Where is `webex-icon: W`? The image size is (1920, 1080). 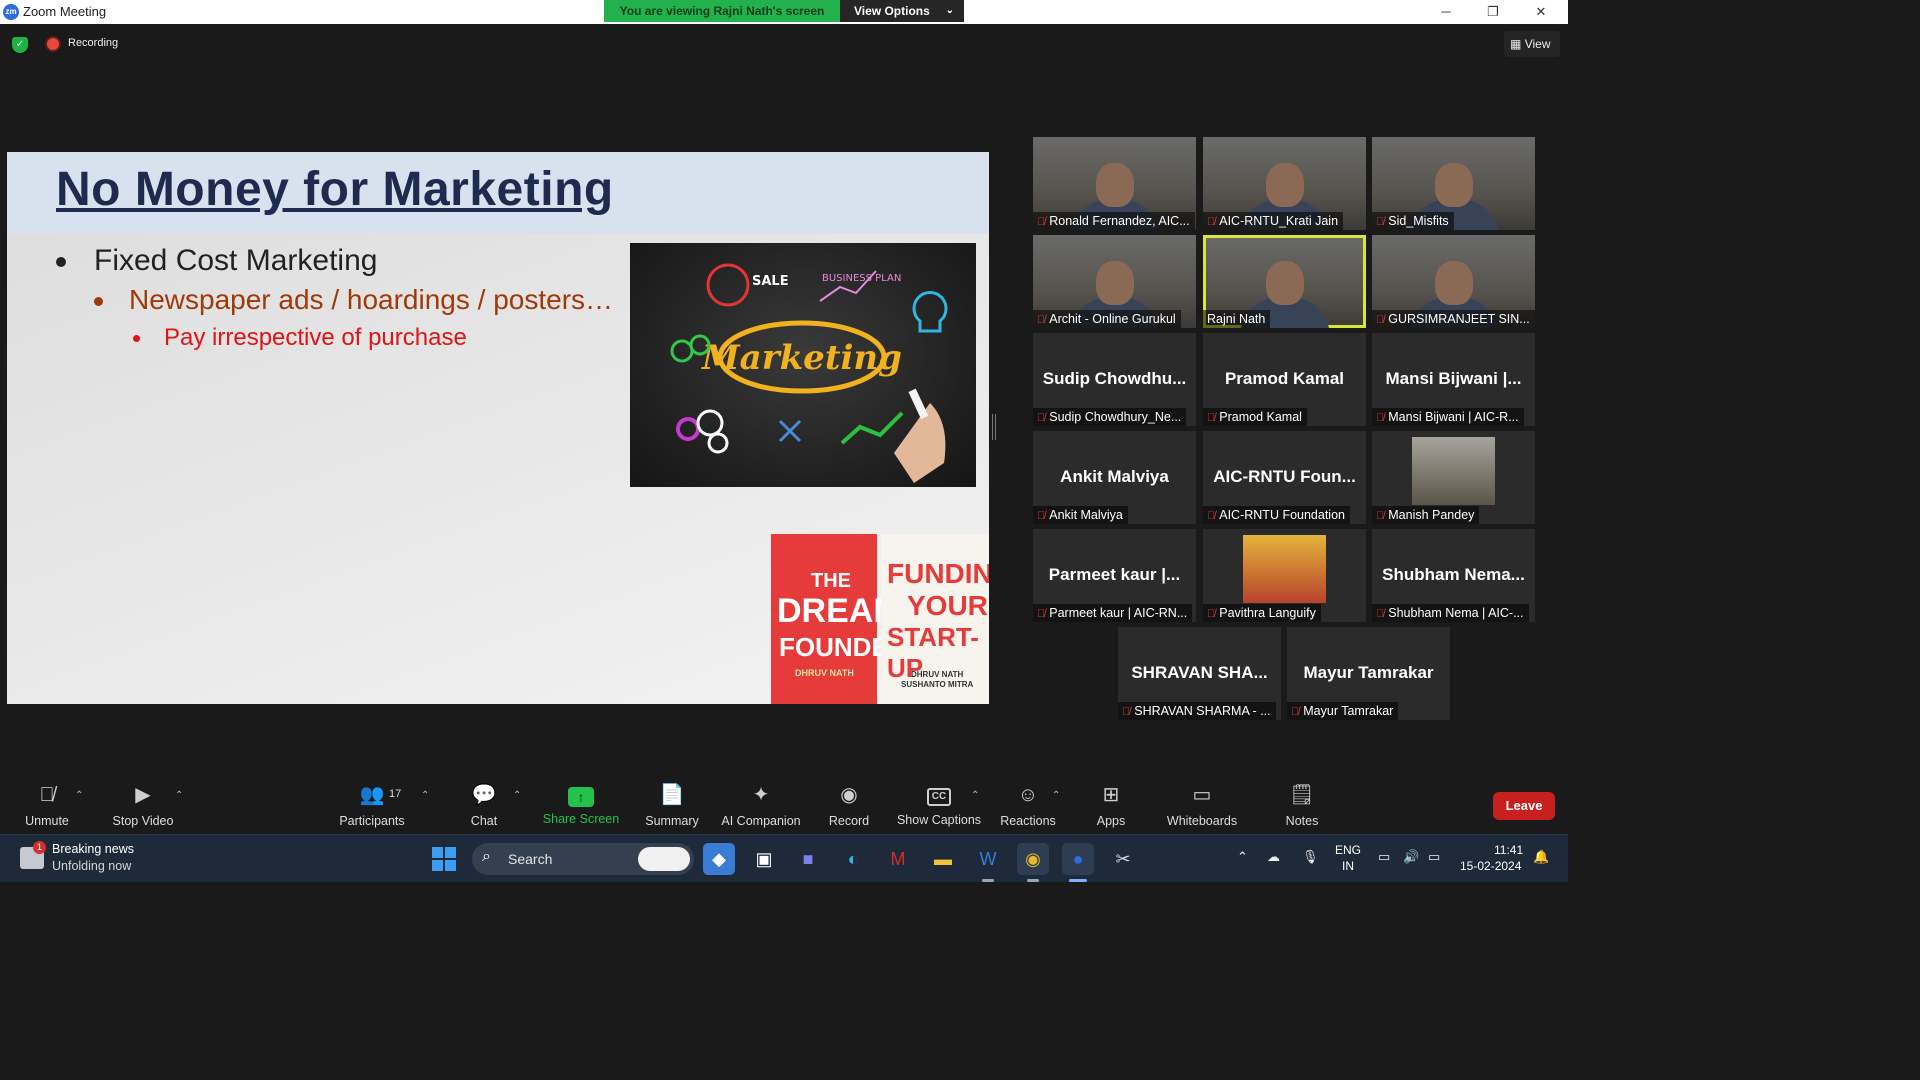 webex-icon: W is located at coordinates (988, 859).